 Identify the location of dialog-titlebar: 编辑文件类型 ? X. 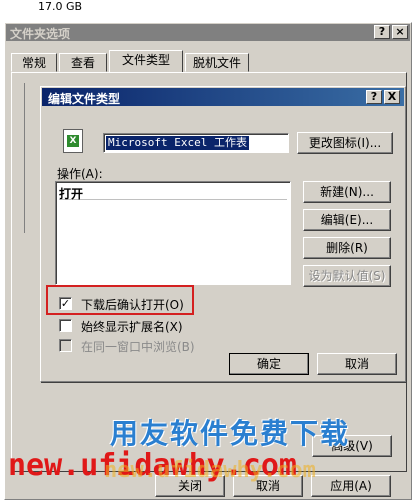
(223, 97).